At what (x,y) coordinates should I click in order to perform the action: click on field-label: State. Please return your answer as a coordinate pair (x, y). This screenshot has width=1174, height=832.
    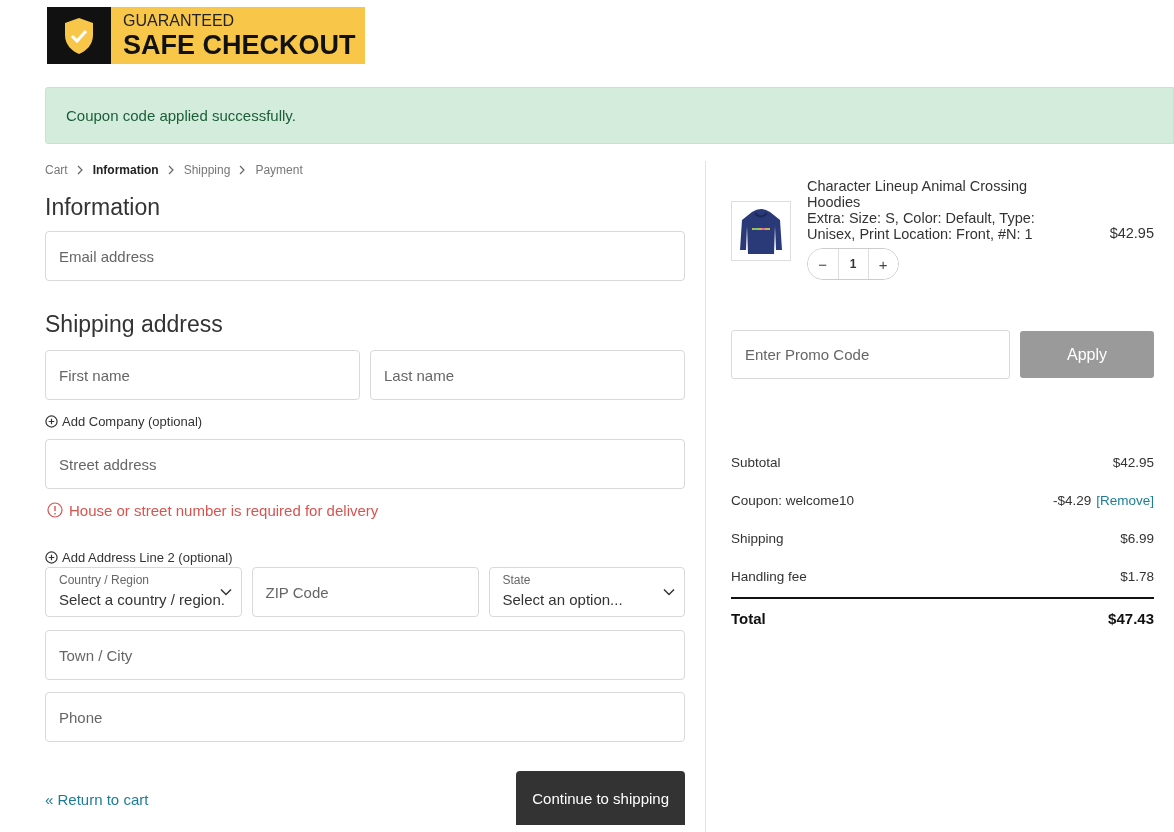
    Looking at the image, I should click on (517, 580).